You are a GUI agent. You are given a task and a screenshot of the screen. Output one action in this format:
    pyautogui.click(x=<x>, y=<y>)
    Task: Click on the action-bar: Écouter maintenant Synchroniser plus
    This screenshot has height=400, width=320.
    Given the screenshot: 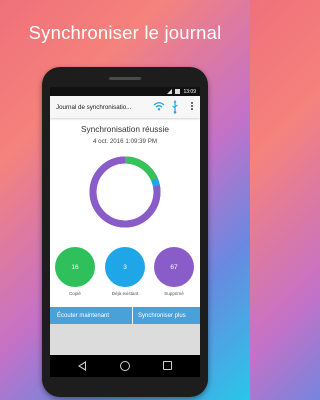 What is the action you would take?
    pyautogui.click(x=125, y=315)
    